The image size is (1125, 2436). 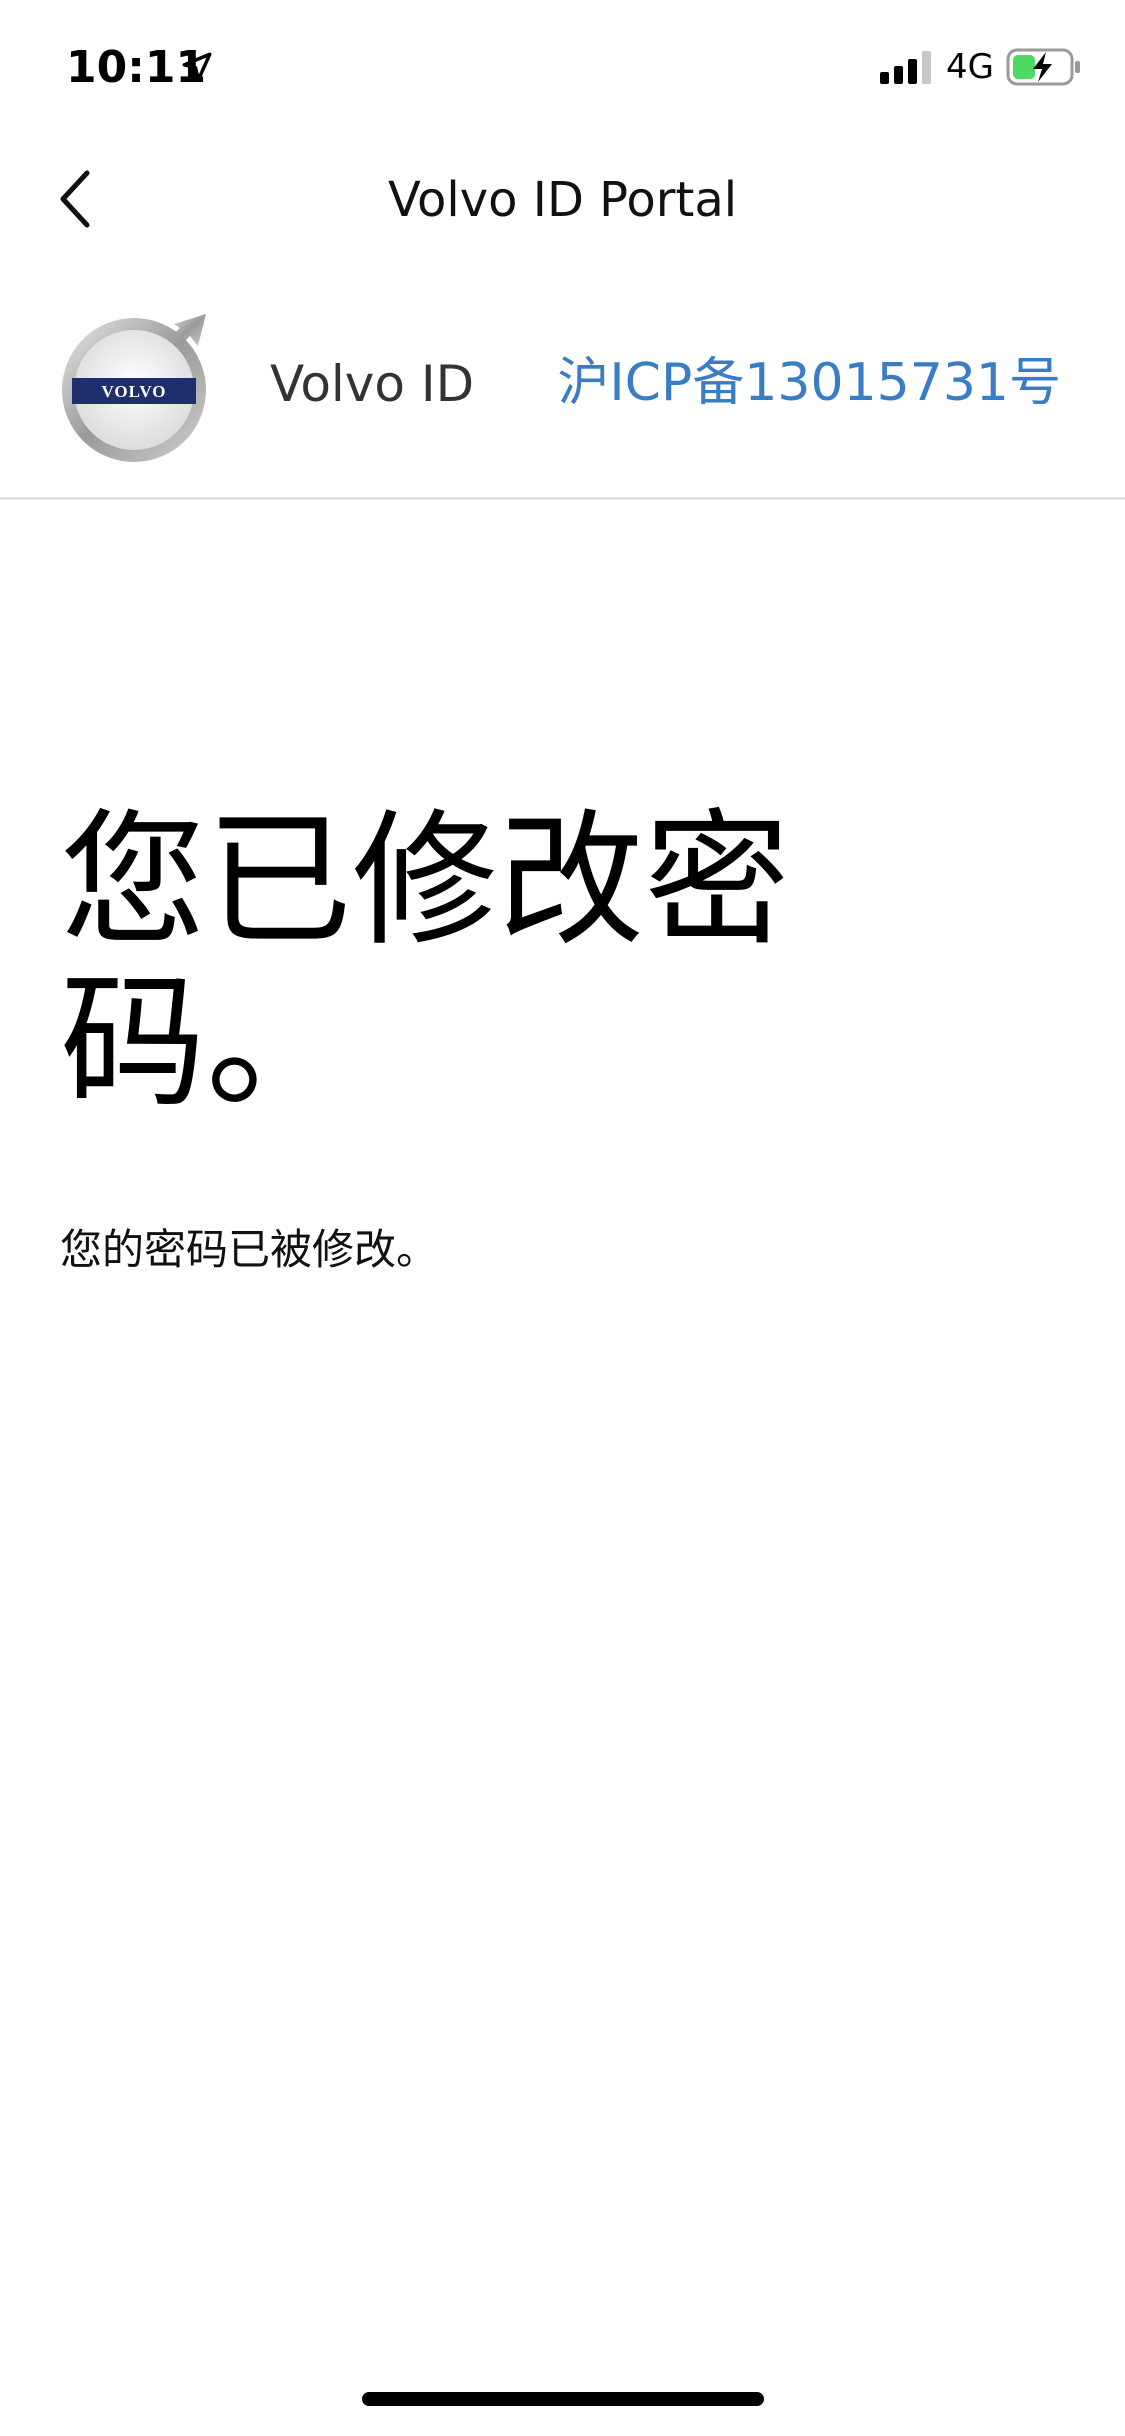 What do you see at coordinates (809, 383) in the screenshot?
I see `icp-license-link: 沪ICP备13015731号` at bounding box center [809, 383].